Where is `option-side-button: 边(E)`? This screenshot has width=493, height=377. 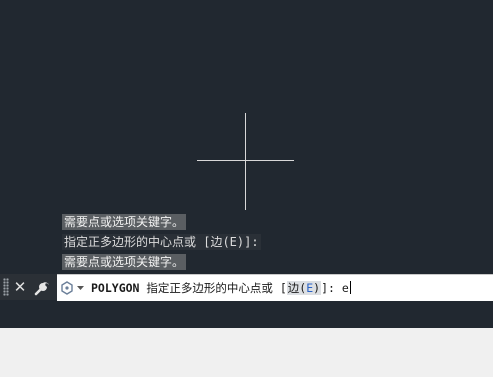
option-side-button: 边(E) is located at coordinates (304, 288).